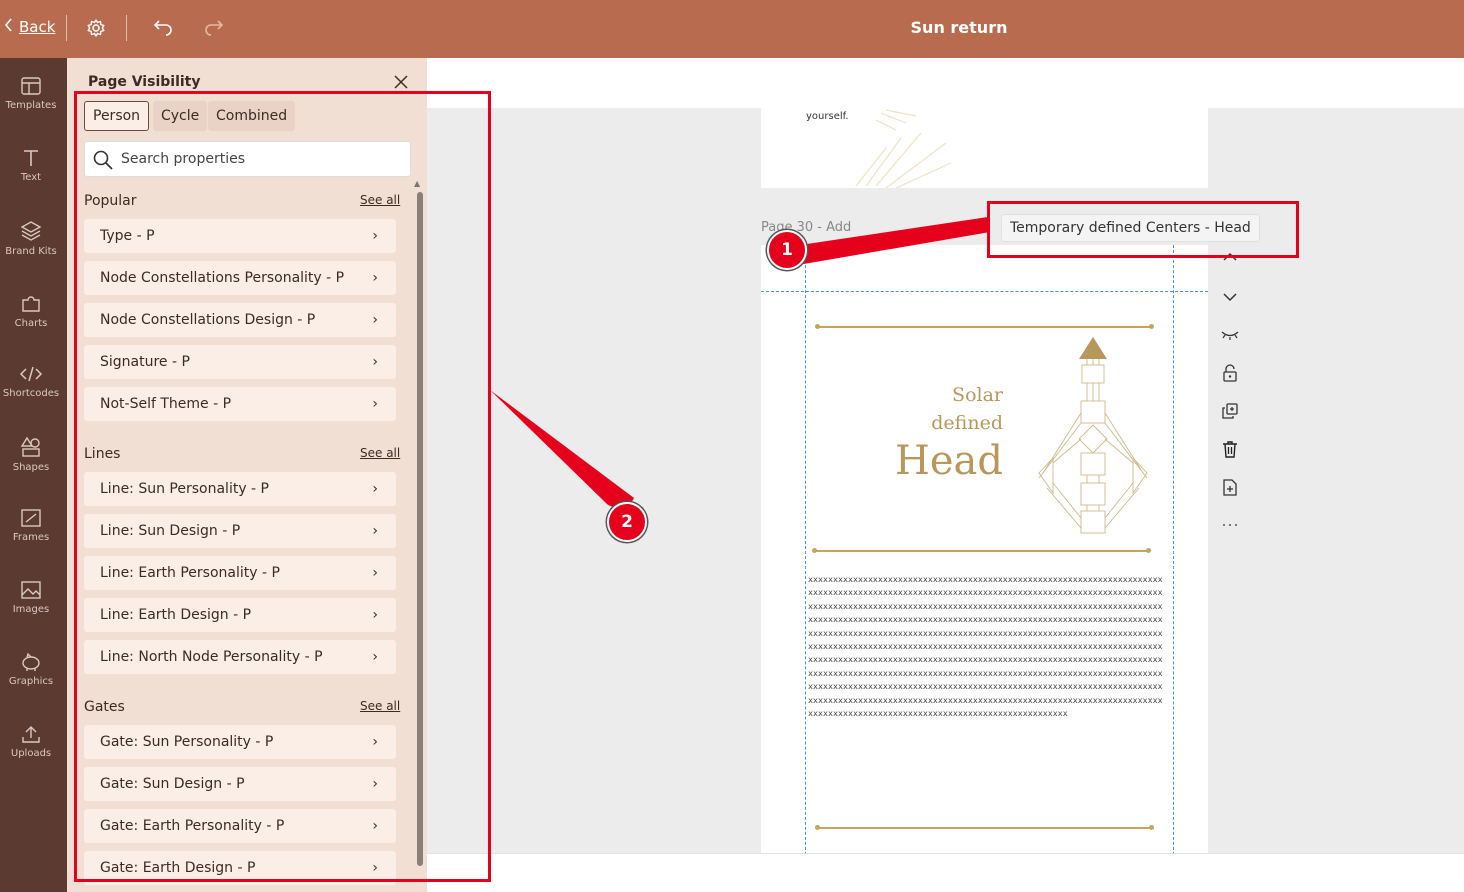  Describe the element at coordinates (959, 27) in the screenshot. I see `document-title: Sun return` at that location.